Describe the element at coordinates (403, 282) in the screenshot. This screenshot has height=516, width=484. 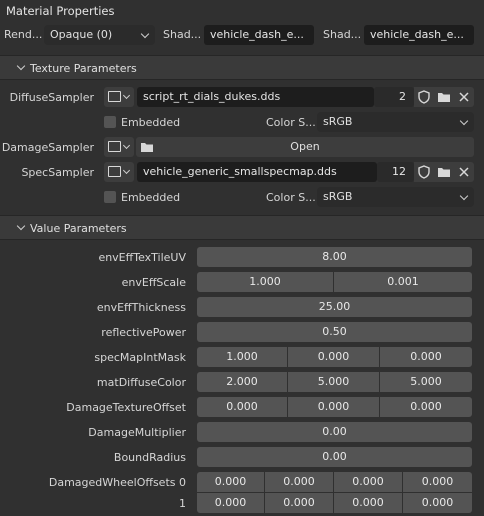
I see `param-value-field: 0.001` at that location.